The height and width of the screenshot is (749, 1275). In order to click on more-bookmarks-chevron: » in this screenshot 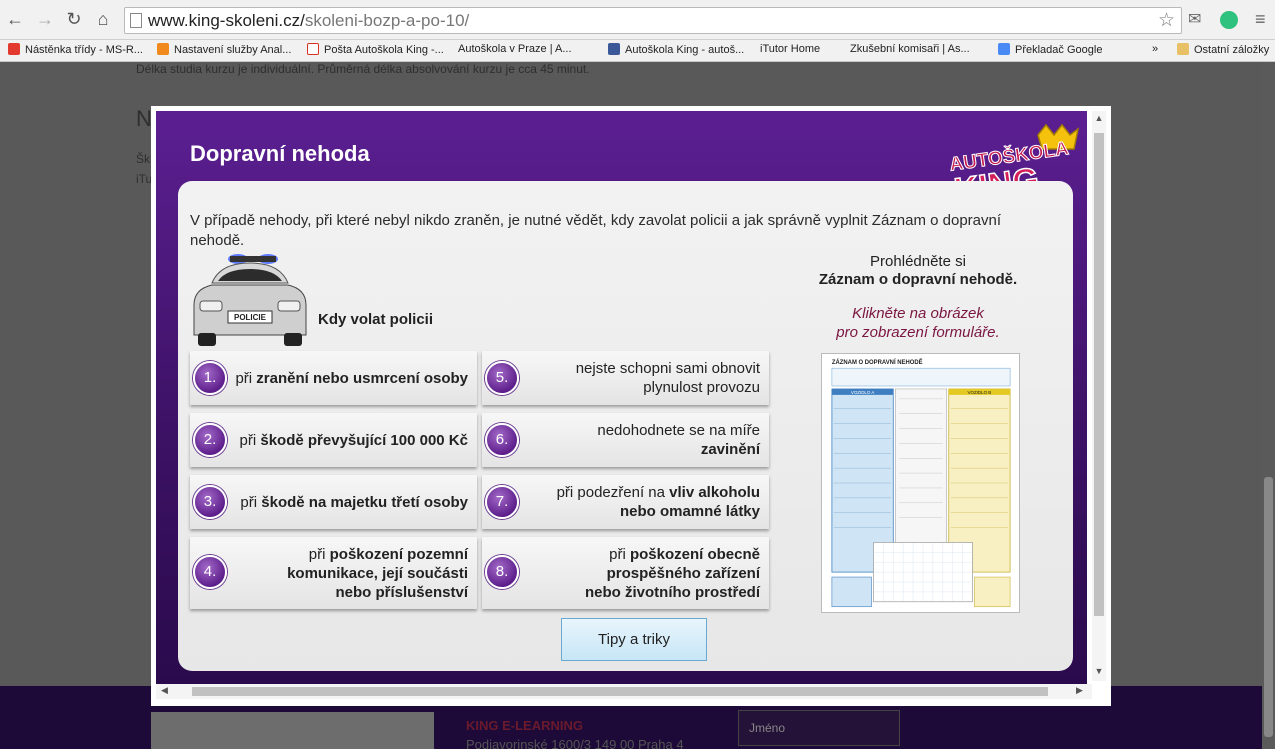, I will do `click(1155, 49)`.